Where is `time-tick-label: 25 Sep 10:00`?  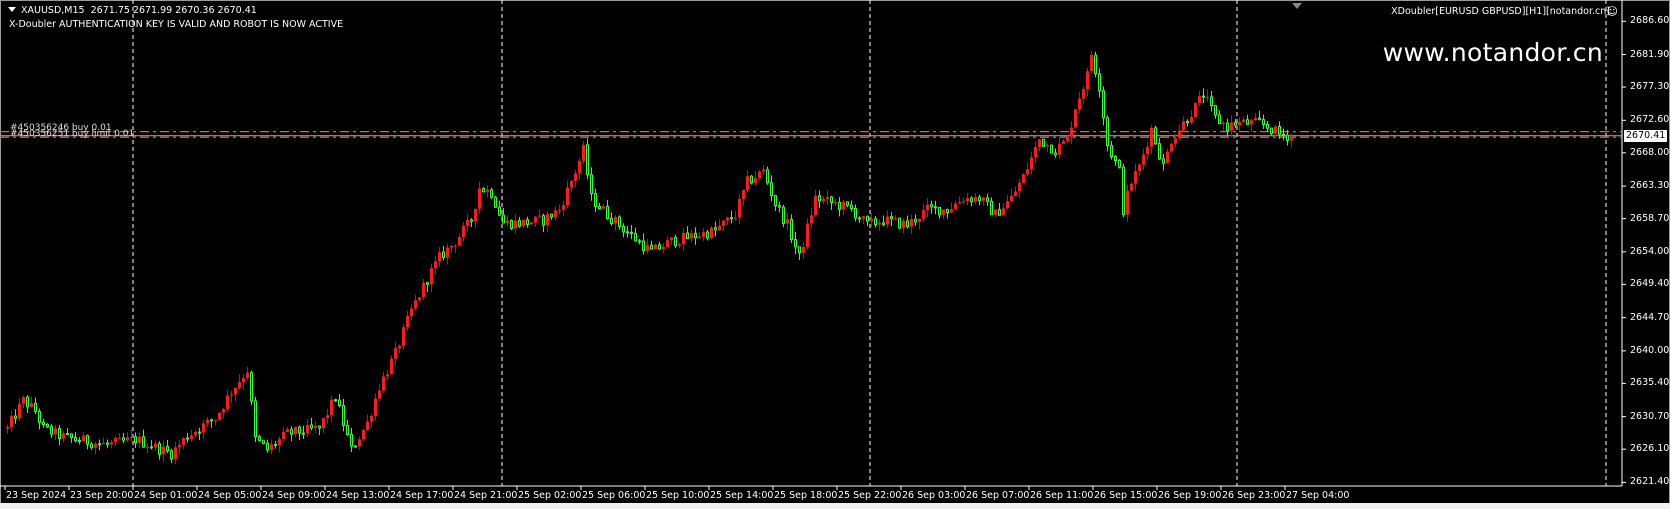
time-tick-label: 25 Sep 10:00 is located at coordinates (678, 495).